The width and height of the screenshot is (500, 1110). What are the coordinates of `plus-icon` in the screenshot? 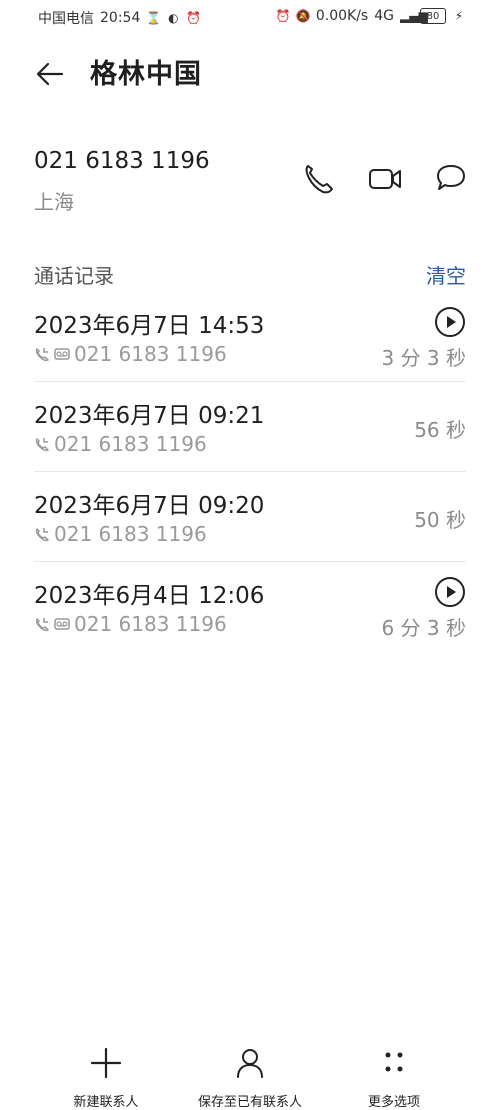 It's located at (106, 1063).